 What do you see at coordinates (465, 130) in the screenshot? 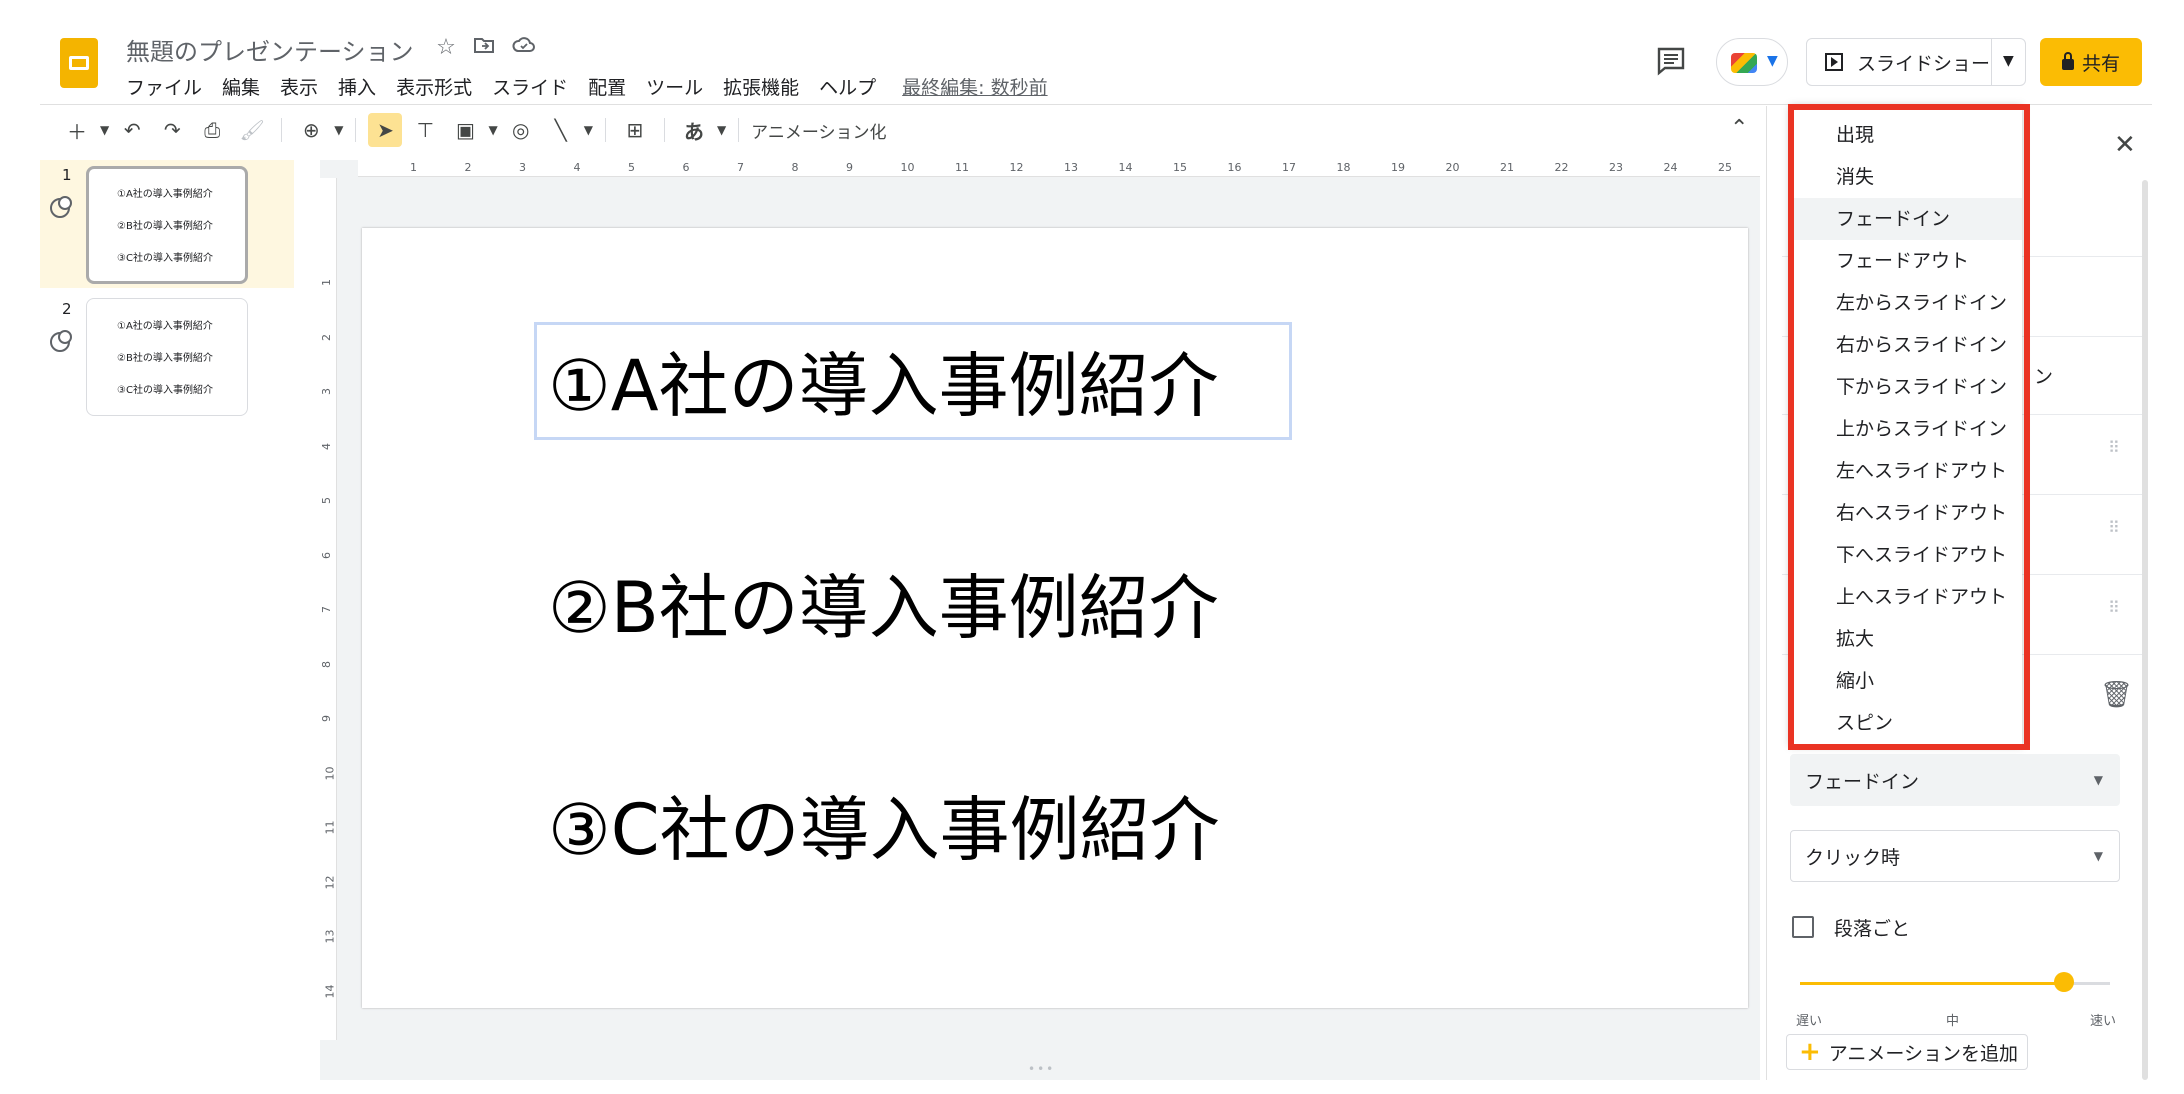
I see `image-icon: ▣` at bounding box center [465, 130].